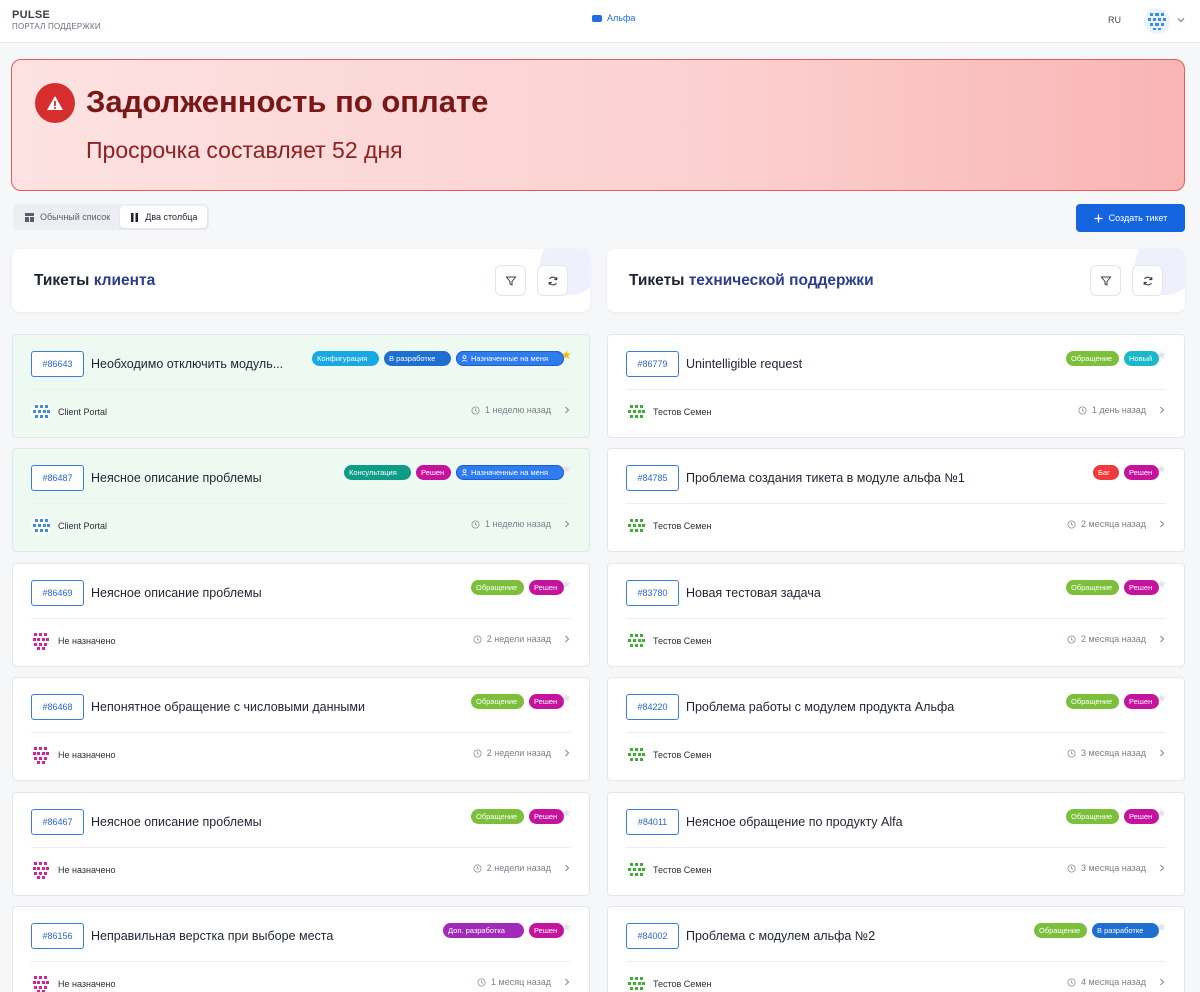  What do you see at coordinates (652, 707) in the screenshot?
I see `ticket-id: #84220` at bounding box center [652, 707].